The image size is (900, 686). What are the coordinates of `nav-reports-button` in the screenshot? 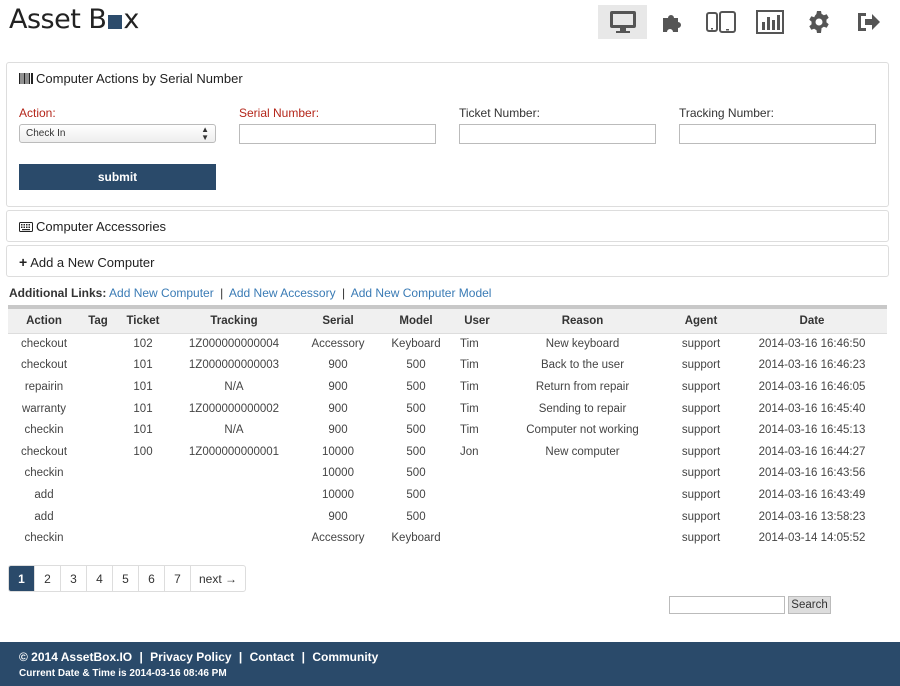 It's located at (769, 22).